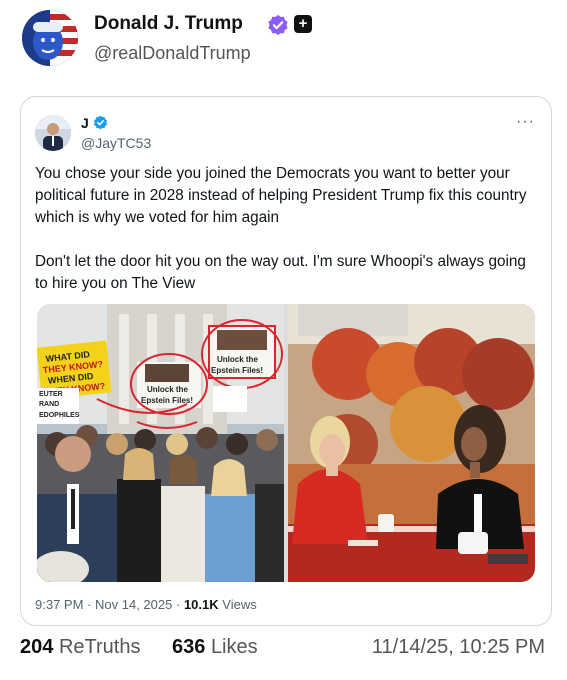  I want to click on post-datetime: 11/14/25, 10:25 PM, so click(458, 647).